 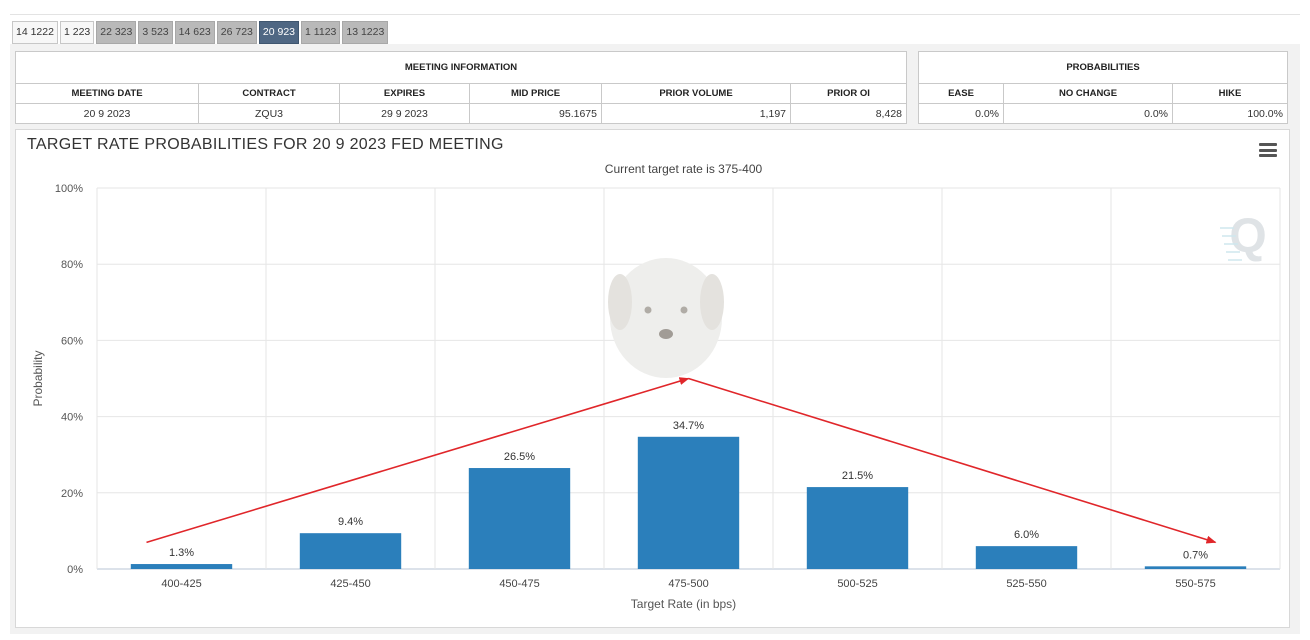 What do you see at coordinates (535, 113) in the screenshot?
I see `value-mid-price: 95.1675` at bounding box center [535, 113].